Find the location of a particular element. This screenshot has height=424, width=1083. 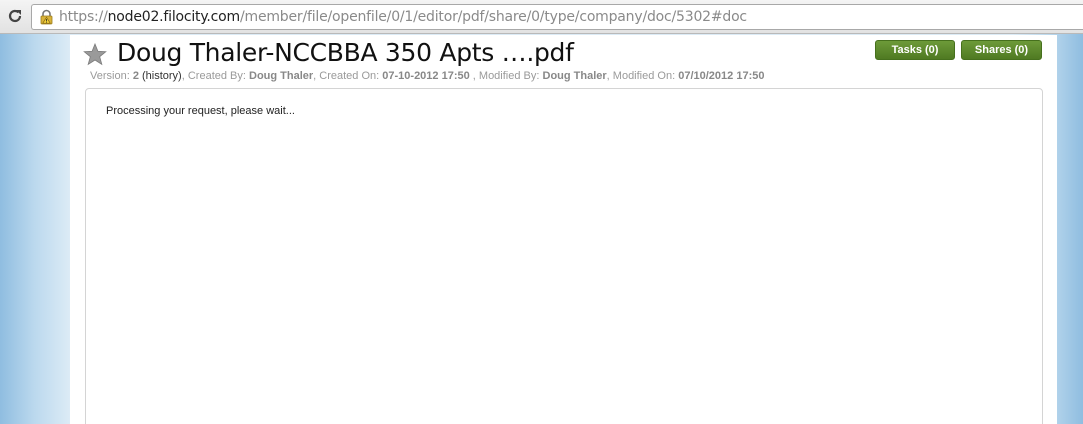

shares-button: Shares (0) is located at coordinates (1001, 50).